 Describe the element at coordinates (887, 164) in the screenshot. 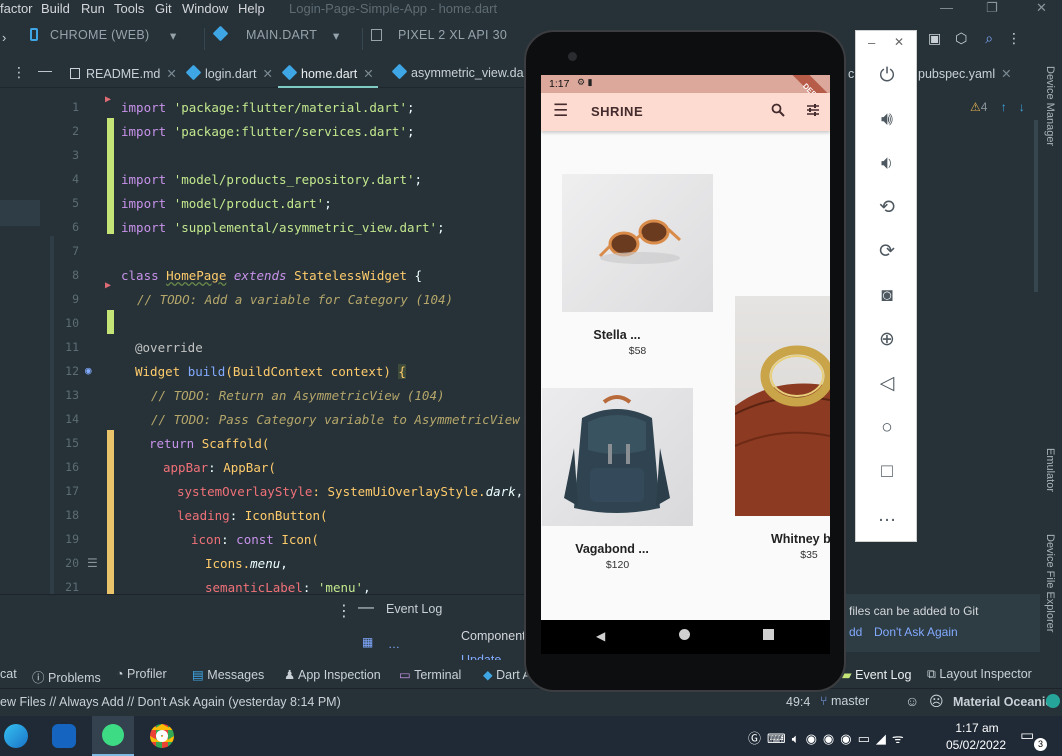

I see `volume-down-icon: 🔉︎` at that location.